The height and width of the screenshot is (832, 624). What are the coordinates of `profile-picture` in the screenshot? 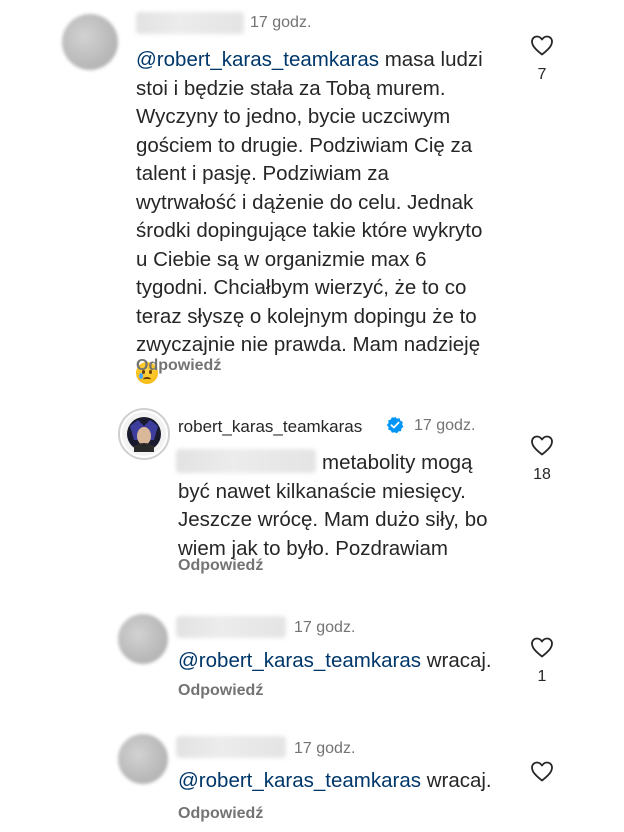 It's located at (144, 434).